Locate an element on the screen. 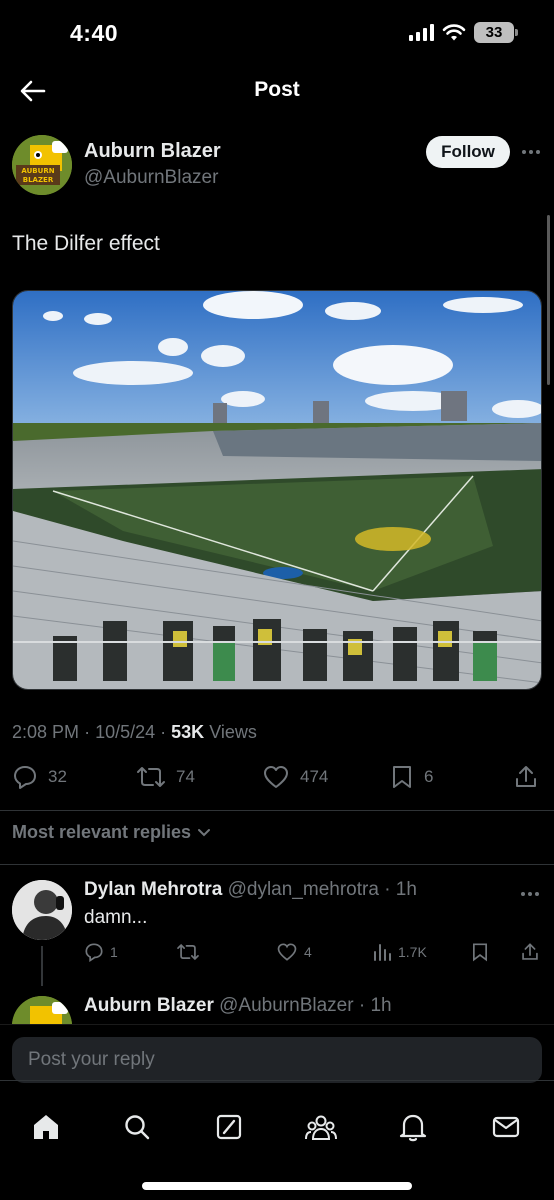  share-button is located at coordinates (526, 777).